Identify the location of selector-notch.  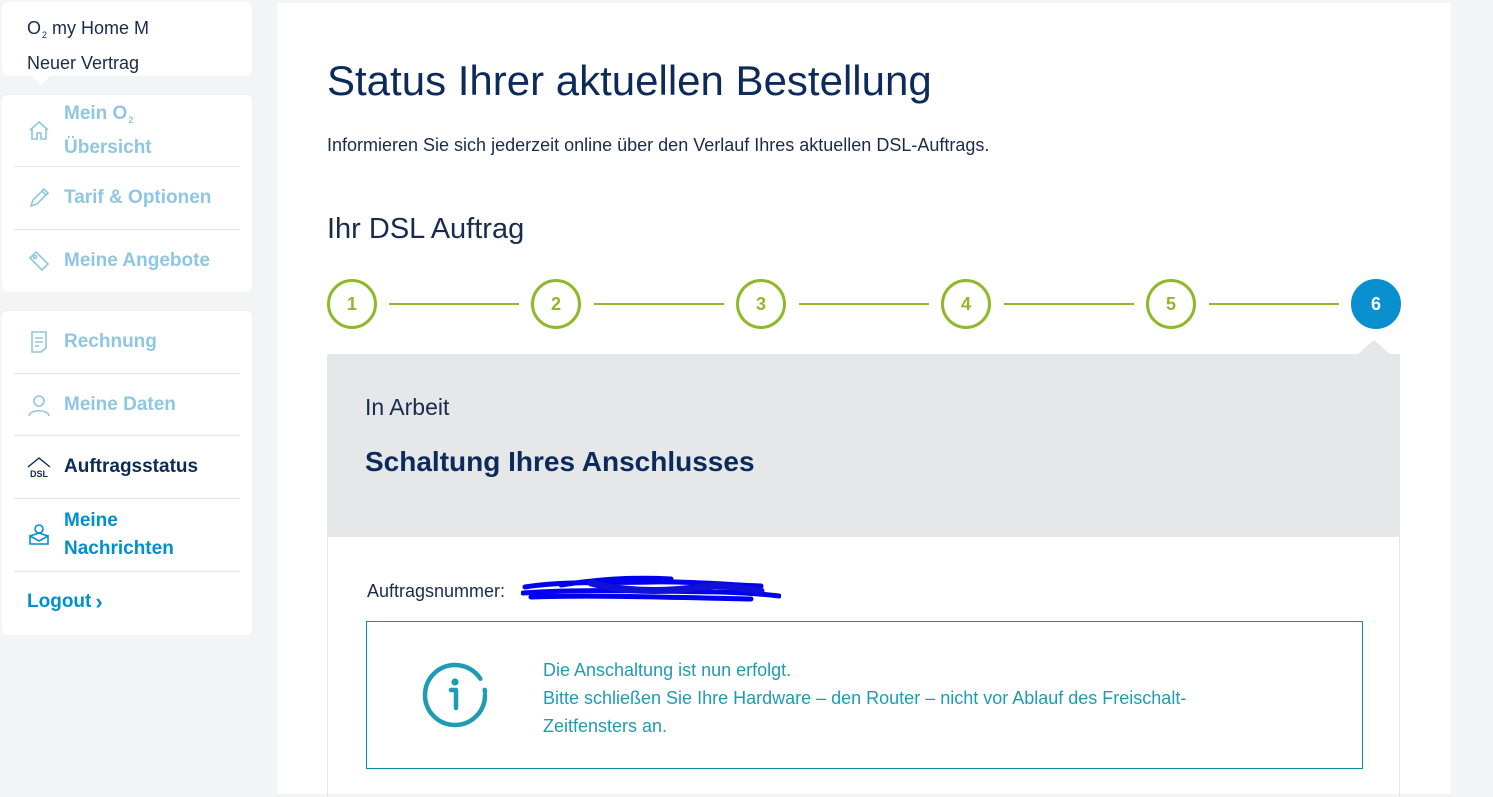
(41, 80).